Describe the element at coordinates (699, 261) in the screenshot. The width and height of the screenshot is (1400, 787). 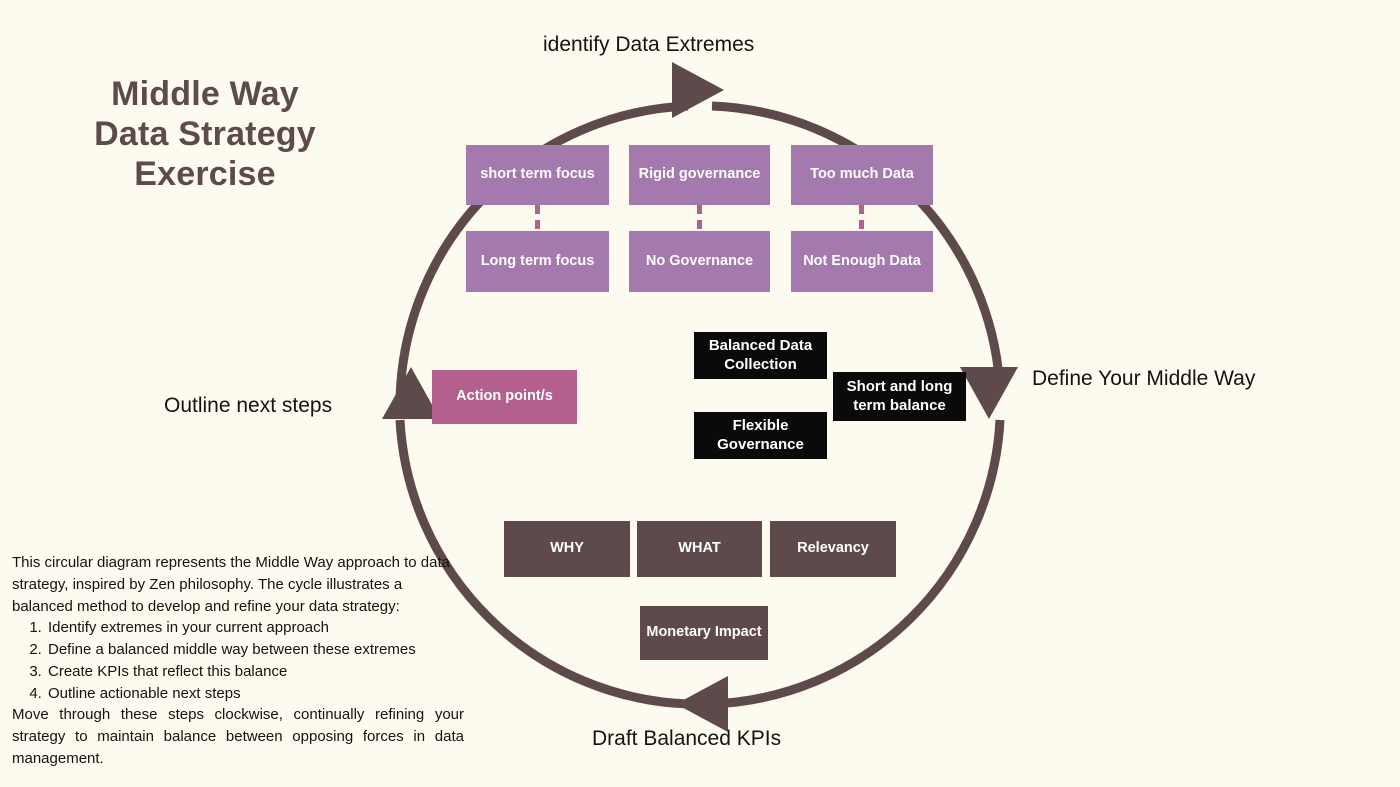
I see `extreme-box-no-governance: No Governance` at that location.